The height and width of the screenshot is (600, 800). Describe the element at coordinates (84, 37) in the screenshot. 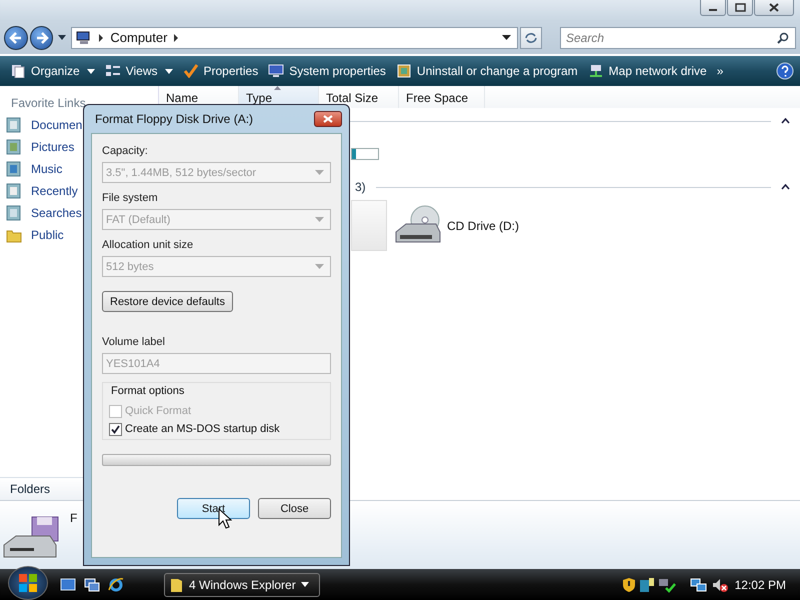

I see `computer-icon` at that location.